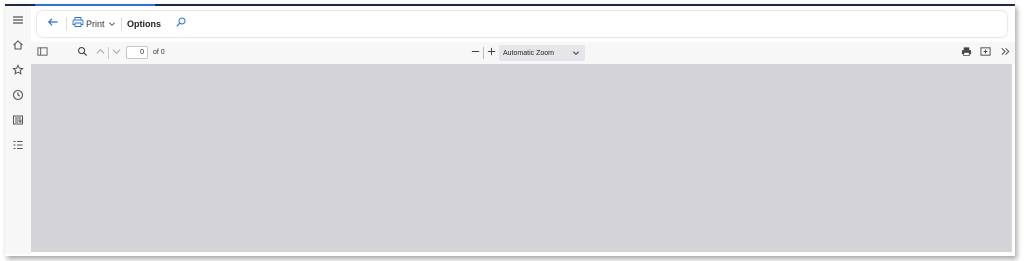 Image resolution: width=1024 pixels, height=261 pixels. I want to click on print-button: Print, so click(94, 24).